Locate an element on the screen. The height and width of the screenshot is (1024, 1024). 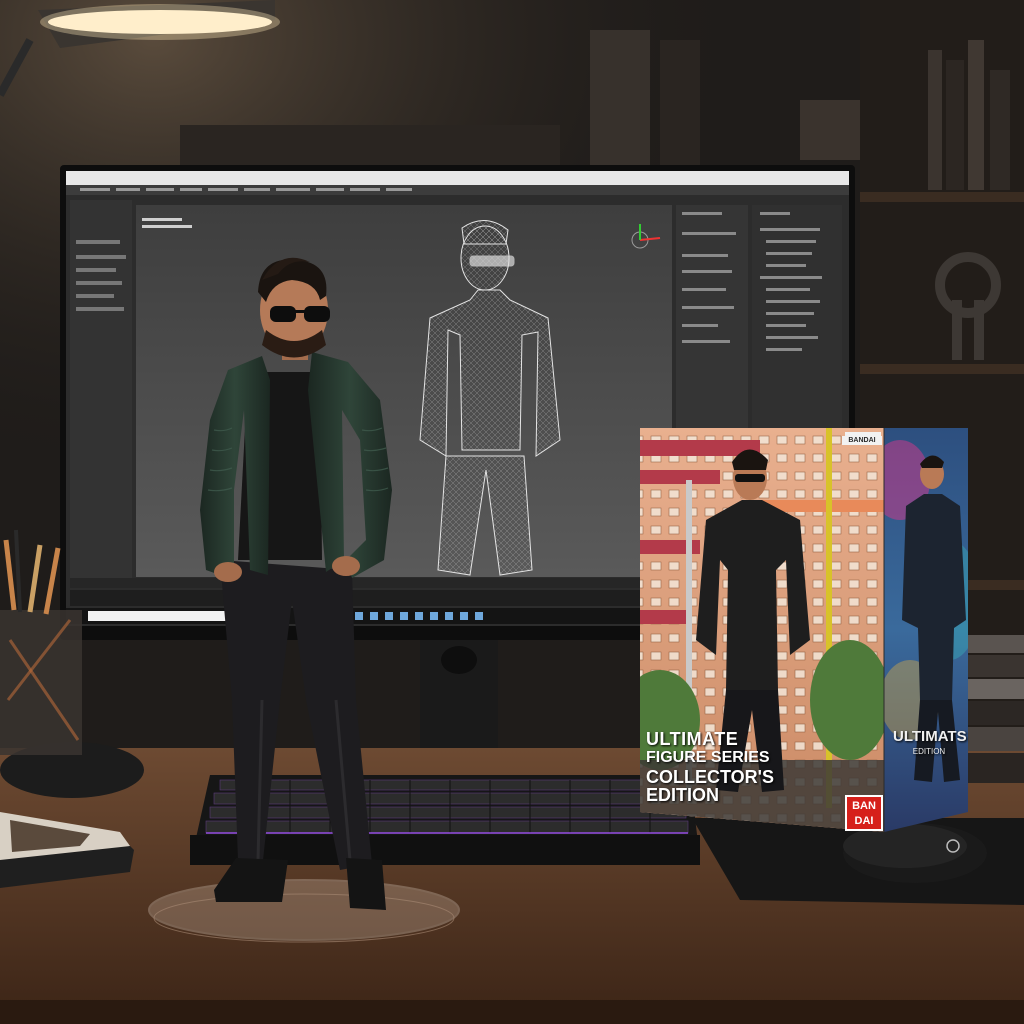
mouse-icon is located at coordinates (915, 853).